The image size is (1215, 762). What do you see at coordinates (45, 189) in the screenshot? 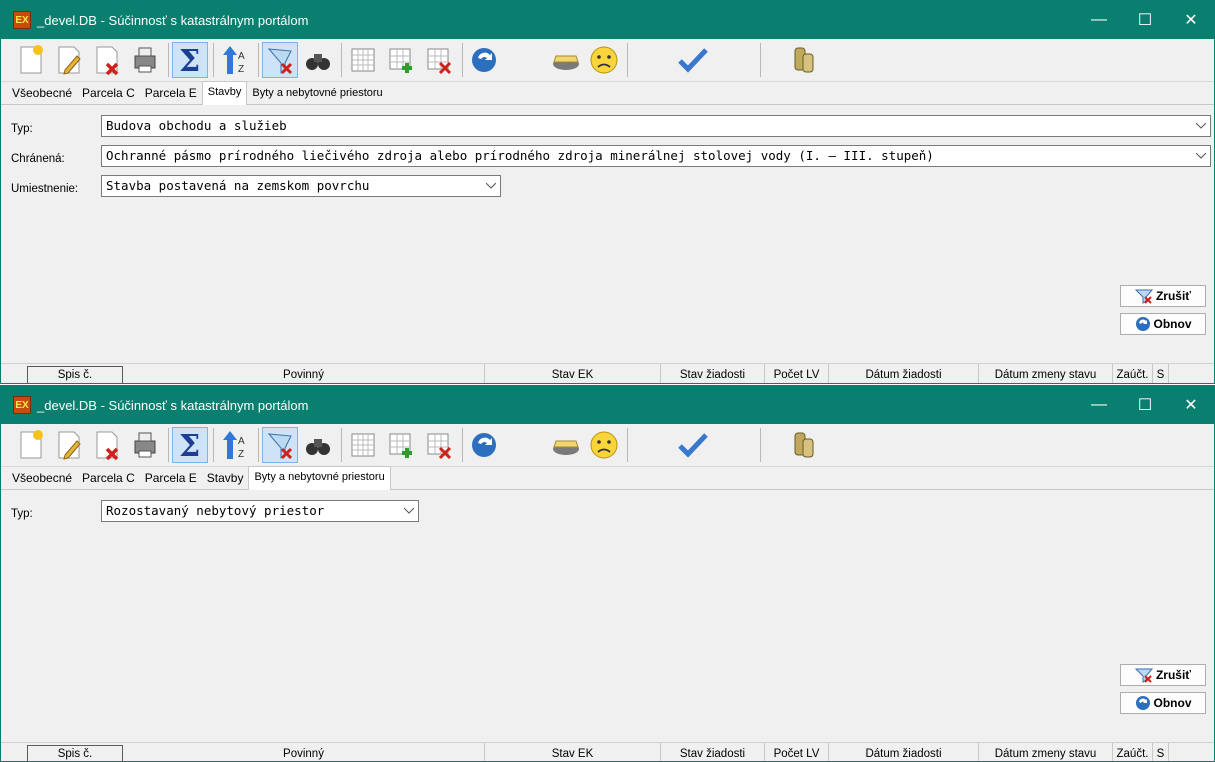
I see `umiestnenie-label: Umiestnenie:` at bounding box center [45, 189].